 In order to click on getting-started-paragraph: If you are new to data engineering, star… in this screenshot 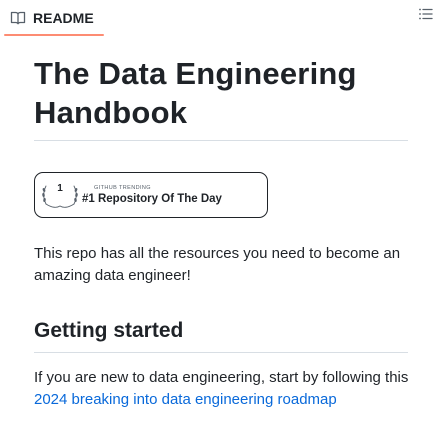, I will do `click(224, 389)`.